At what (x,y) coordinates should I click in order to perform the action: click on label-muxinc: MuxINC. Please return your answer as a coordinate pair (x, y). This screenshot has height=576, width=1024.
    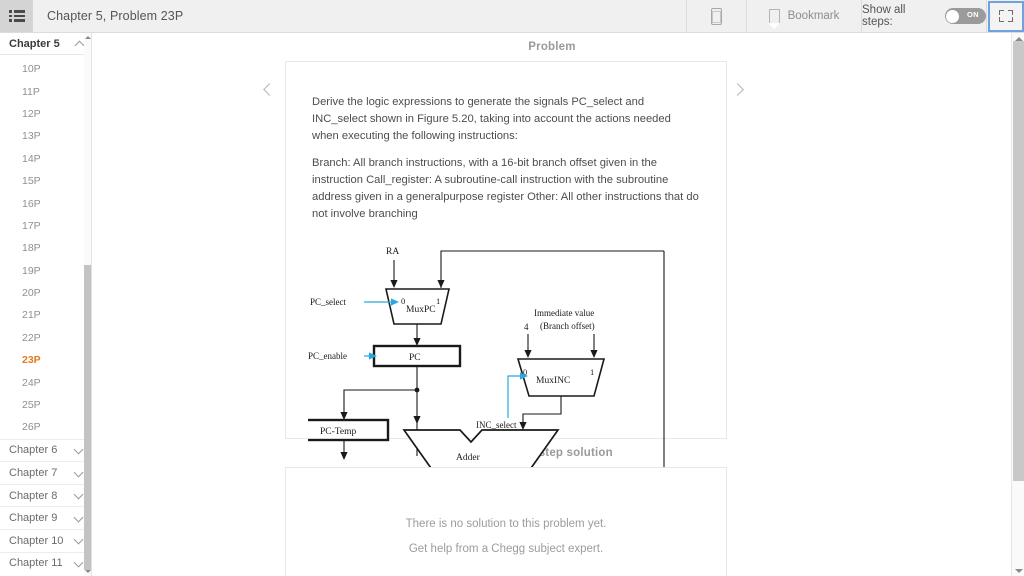
    Looking at the image, I should click on (553, 381).